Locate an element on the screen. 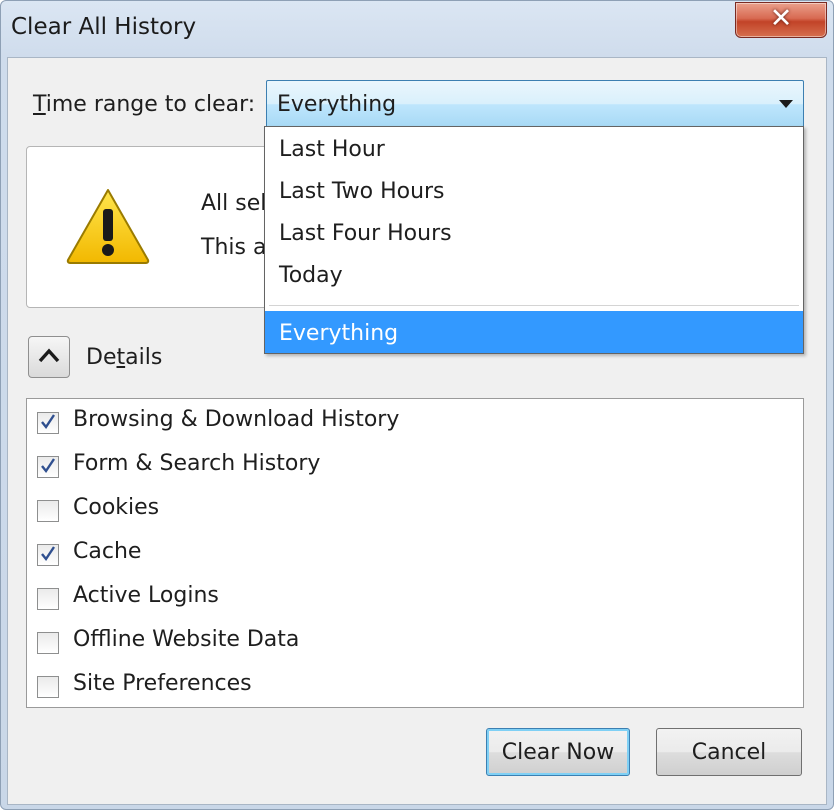 The height and width of the screenshot is (810, 834). time-range-option: Last Two Hours is located at coordinates (534, 190).